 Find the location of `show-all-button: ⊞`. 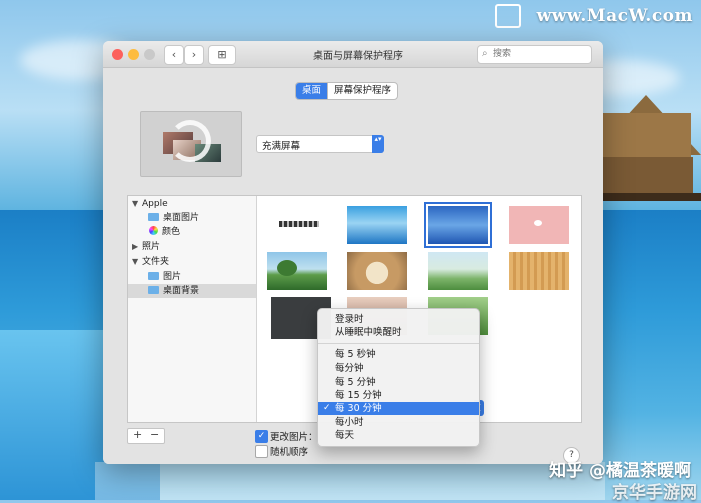

show-all-button: ⊞ is located at coordinates (222, 55).